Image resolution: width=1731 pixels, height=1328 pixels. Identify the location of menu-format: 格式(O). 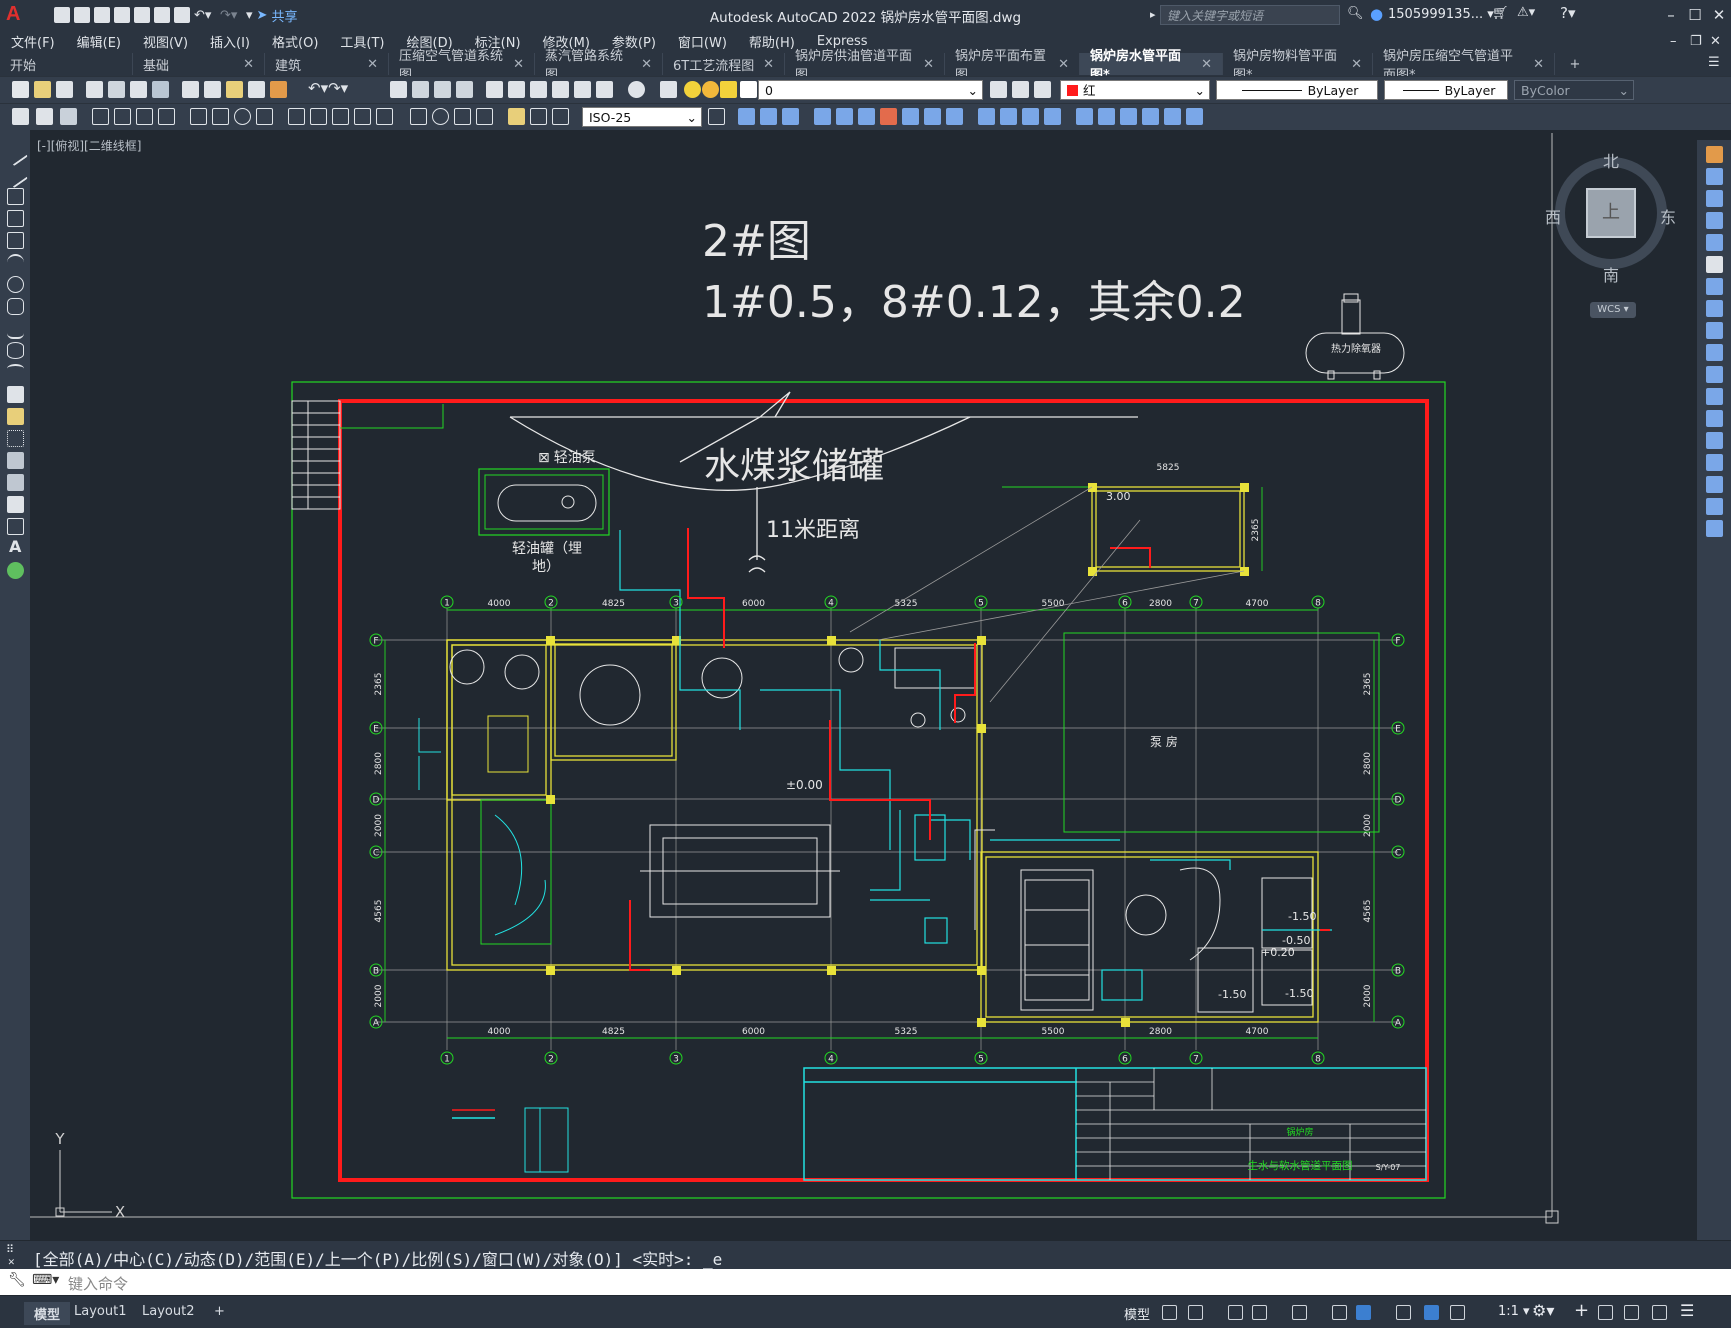
(295, 41).